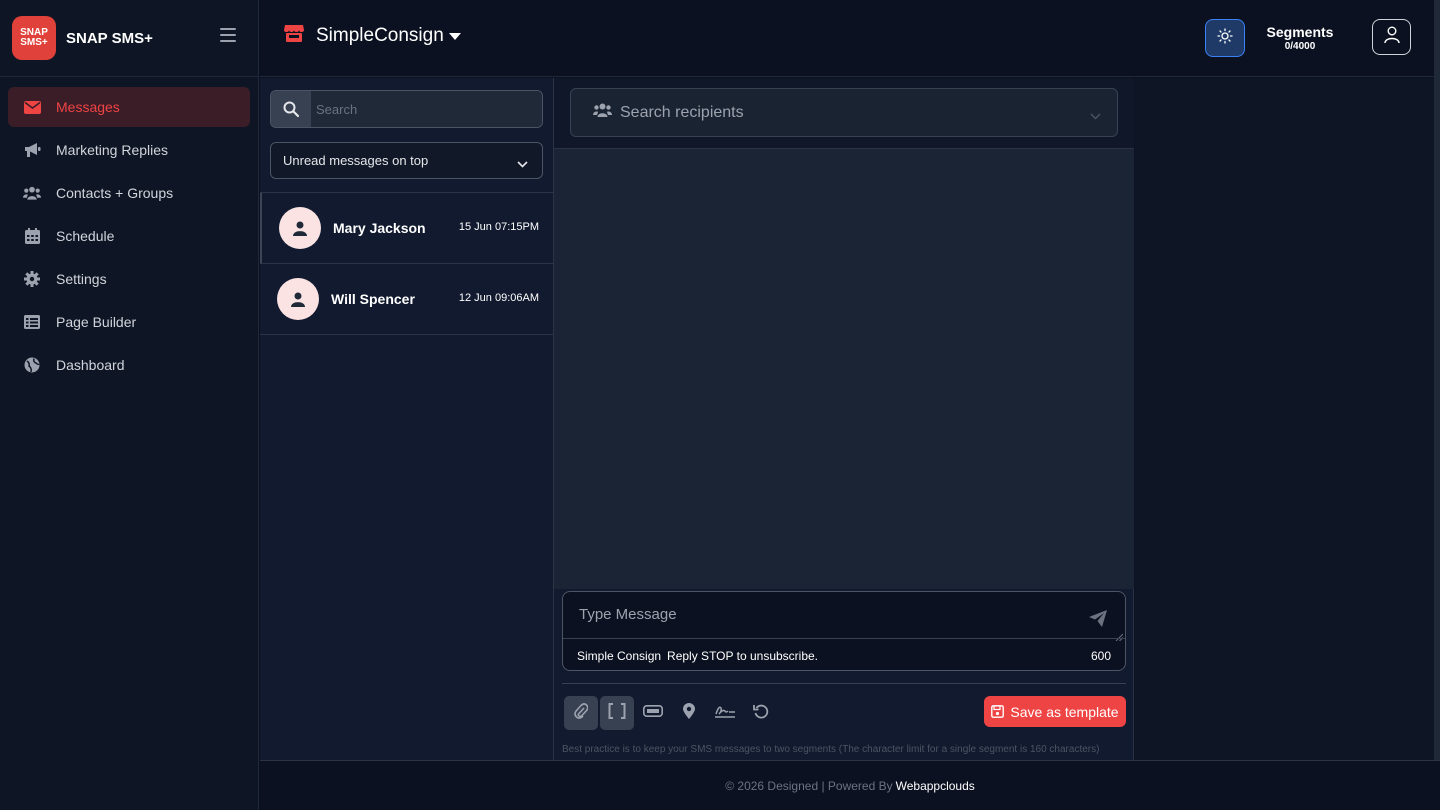  I want to click on sort-select: Unread messages on top, so click(406, 160).